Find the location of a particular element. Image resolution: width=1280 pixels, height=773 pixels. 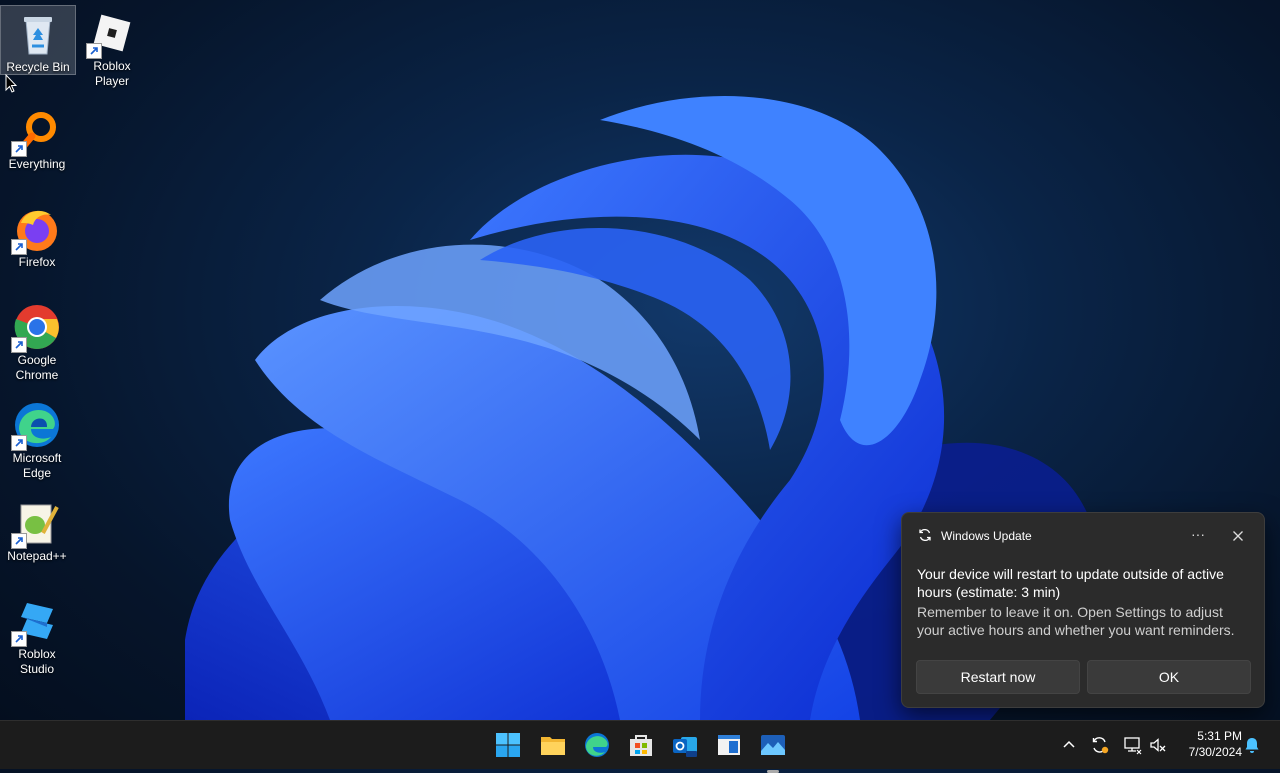

roblox-player-icon is located at coordinates (111, 34).